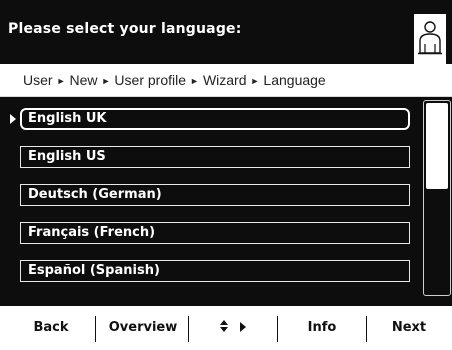  I want to click on list-scrollbar, so click(437, 198).